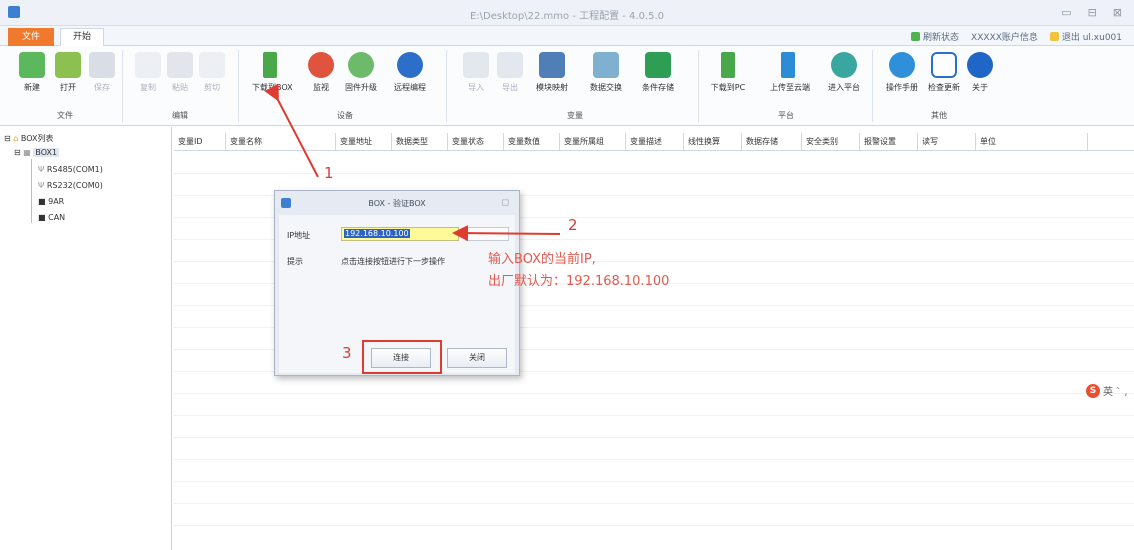  What do you see at coordinates (487, 234) in the screenshot?
I see `ip-side-button` at bounding box center [487, 234].